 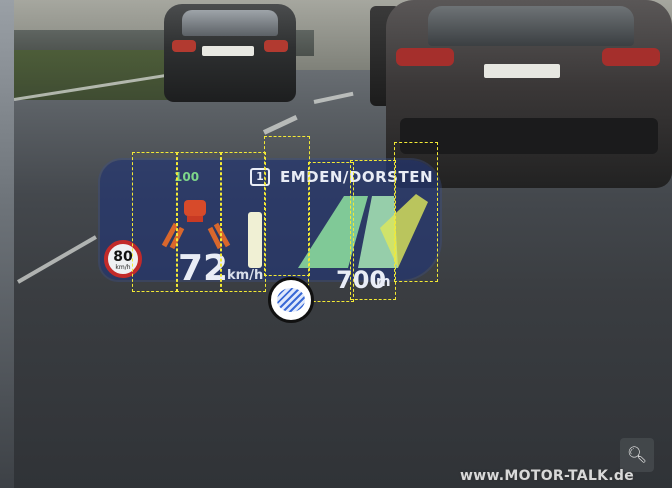 I want to click on watermark: www.MOTOR-TALK.de, so click(x=547, y=476).